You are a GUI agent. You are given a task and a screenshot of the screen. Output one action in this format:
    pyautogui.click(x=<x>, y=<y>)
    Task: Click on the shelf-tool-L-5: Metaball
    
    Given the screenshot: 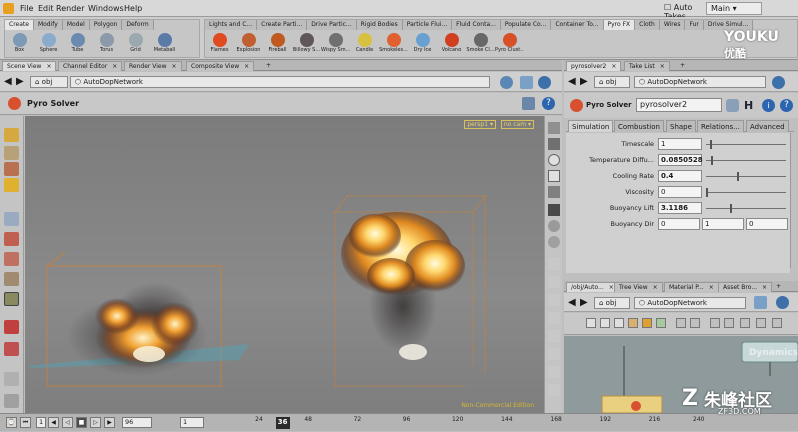 What is the action you would take?
    pyautogui.click(x=164, y=45)
    